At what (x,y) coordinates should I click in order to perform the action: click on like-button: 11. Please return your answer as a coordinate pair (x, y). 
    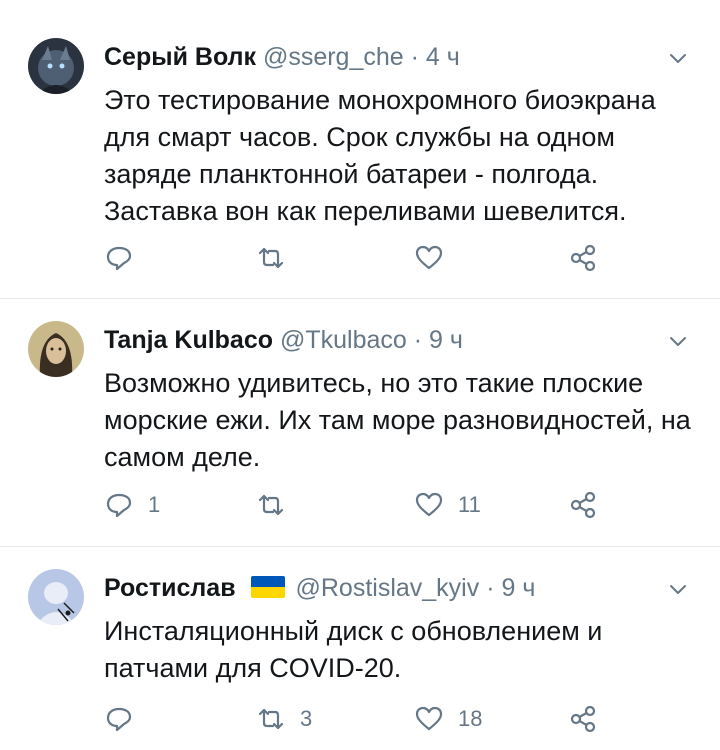
    Looking at the image, I should click on (447, 505).